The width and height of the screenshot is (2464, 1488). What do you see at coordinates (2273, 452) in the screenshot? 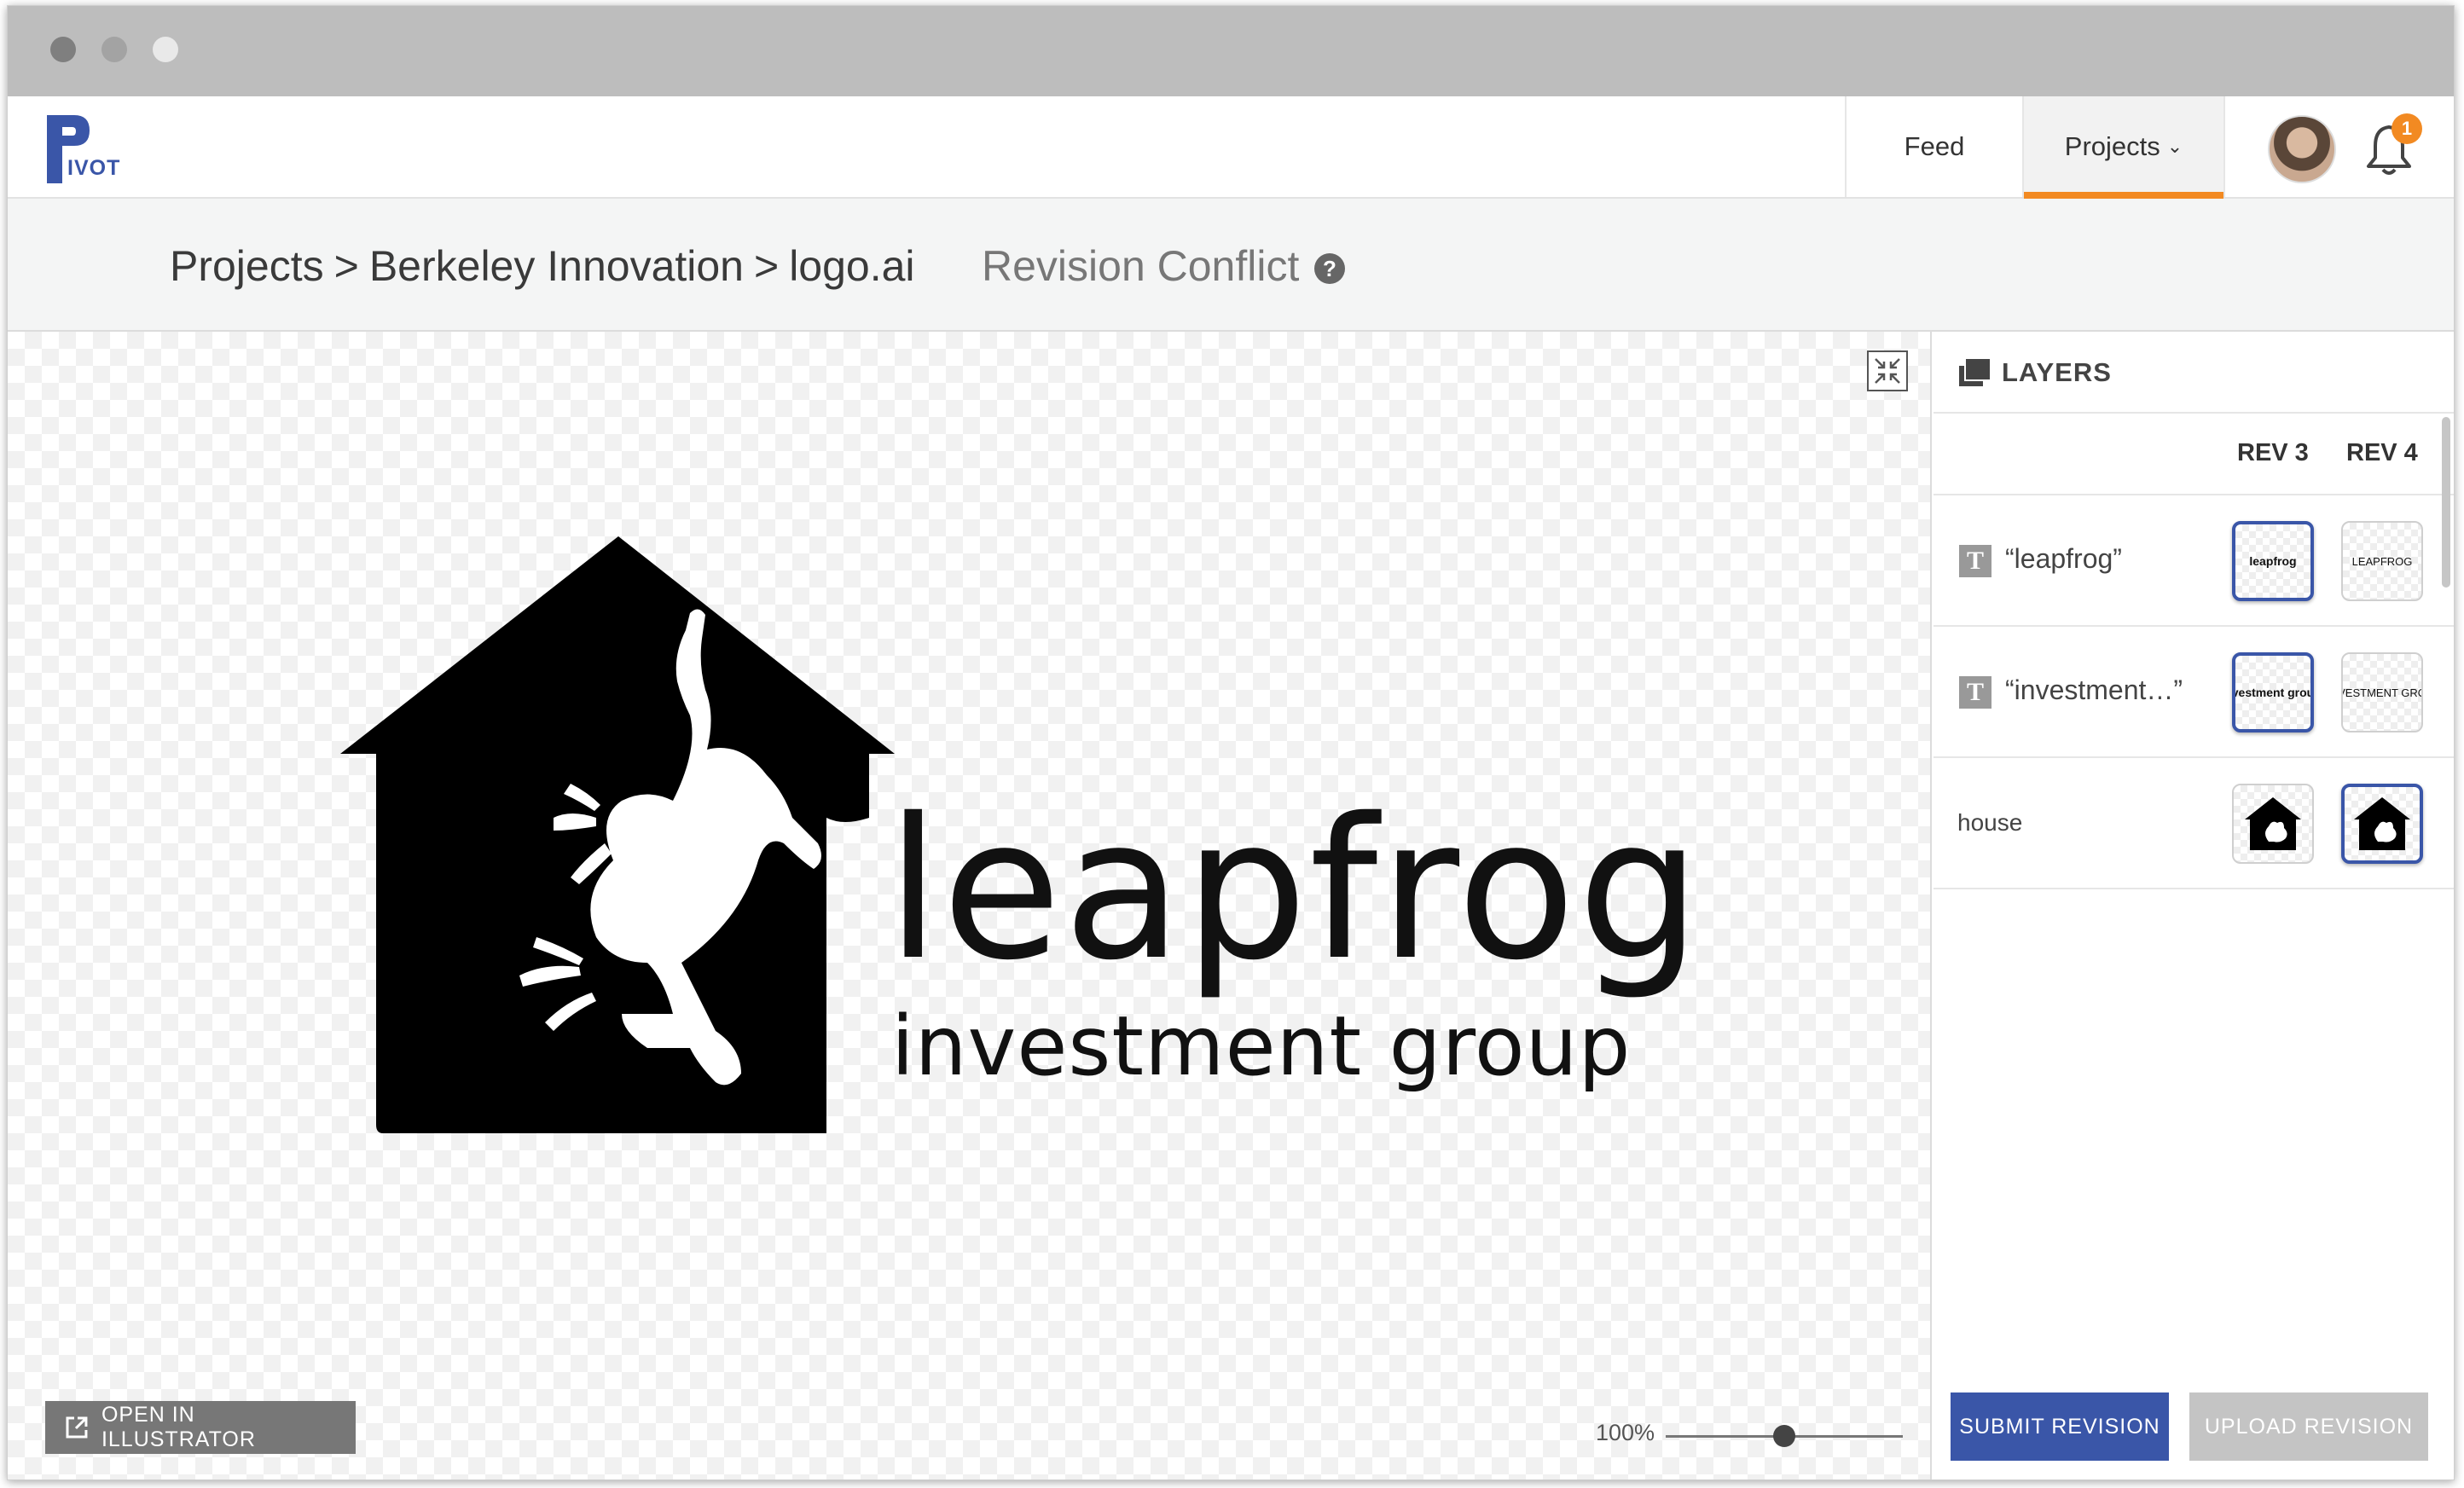
I see `rev3-header: REV 3` at bounding box center [2273, 452].